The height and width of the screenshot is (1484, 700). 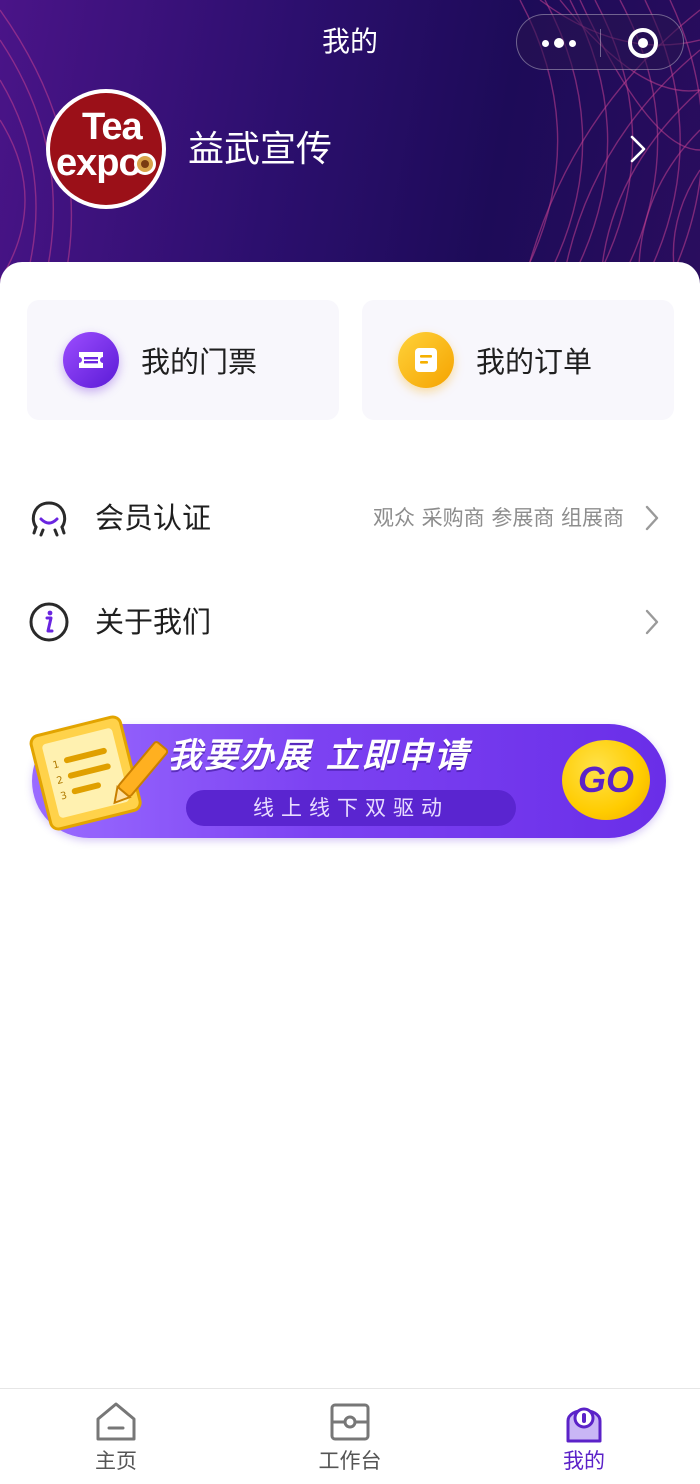 What do you see at coordinates (199, 362) in the screenshot?
I see `my-tickets-label: 我的门票` at bounding box center [199, 362].